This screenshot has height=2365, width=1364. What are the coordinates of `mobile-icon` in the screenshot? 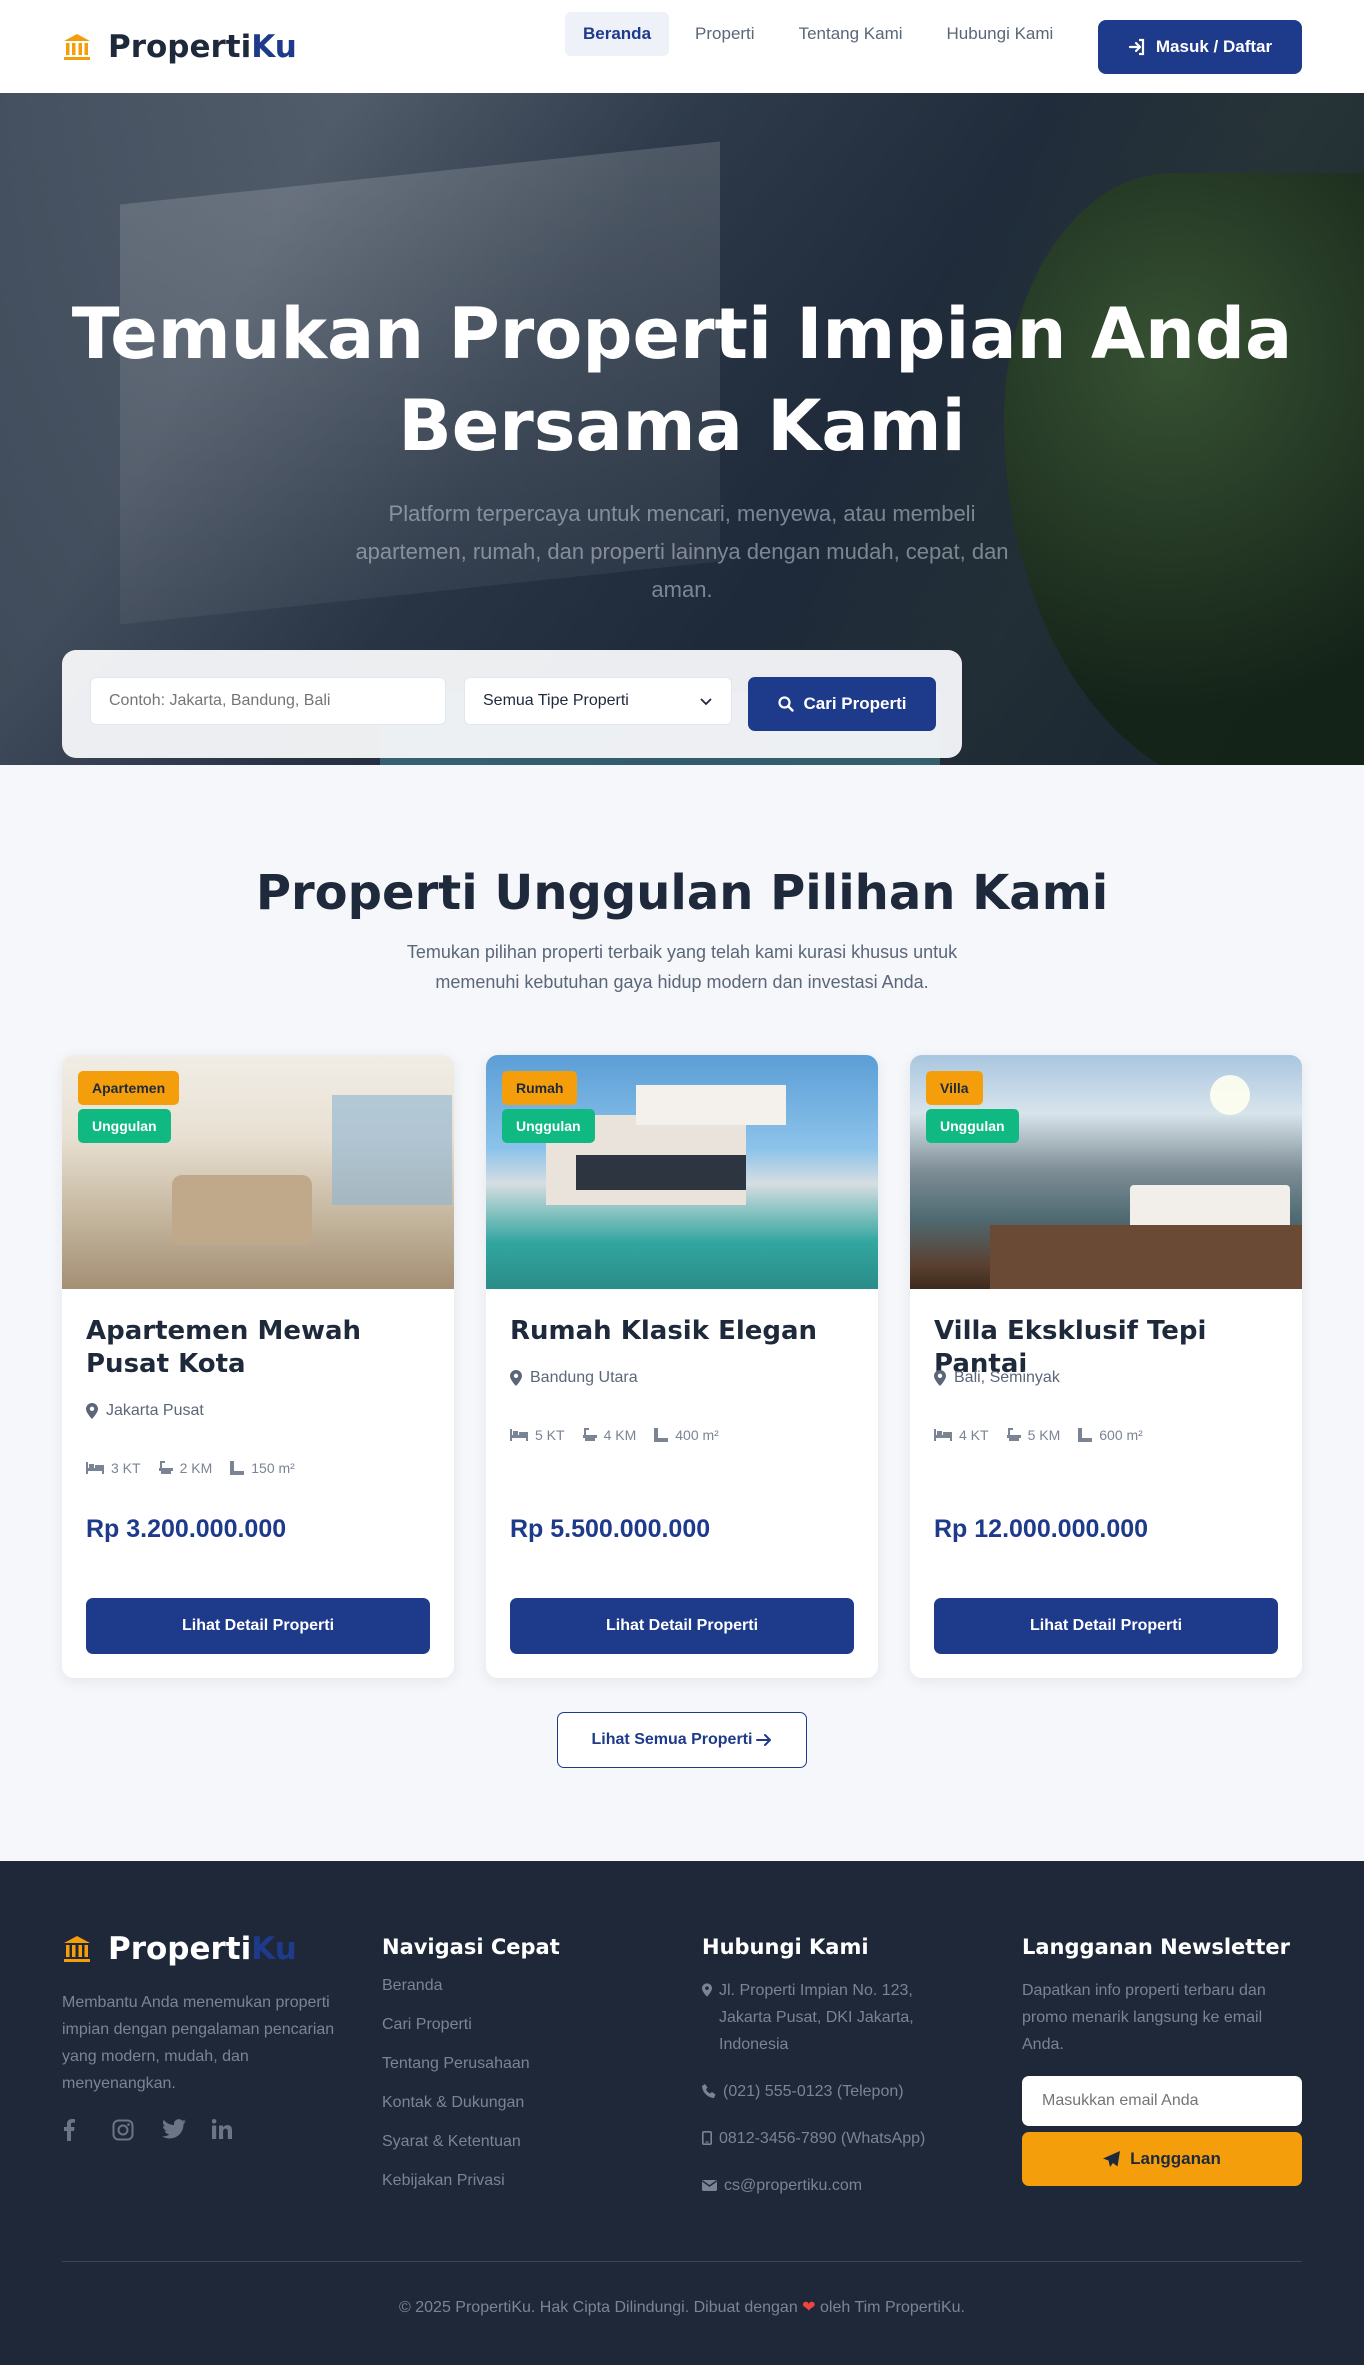 It's located at (707, 2138).